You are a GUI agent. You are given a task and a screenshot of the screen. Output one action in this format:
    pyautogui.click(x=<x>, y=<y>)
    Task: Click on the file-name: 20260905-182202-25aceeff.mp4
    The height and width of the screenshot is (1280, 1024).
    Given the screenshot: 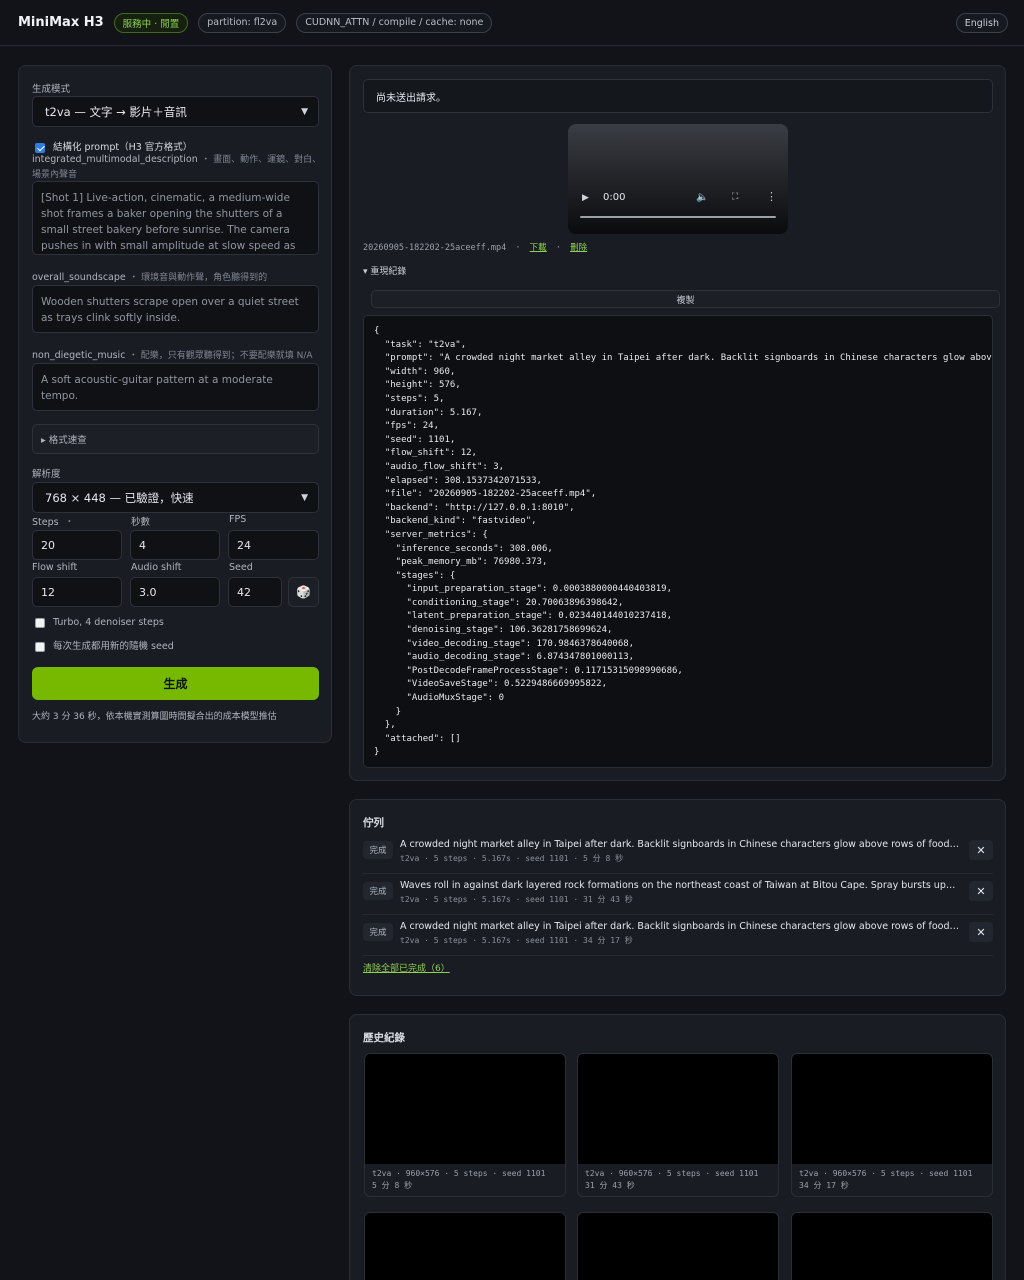 What is the action you would take?
    pyautogui.click(x=435, y=248)
    